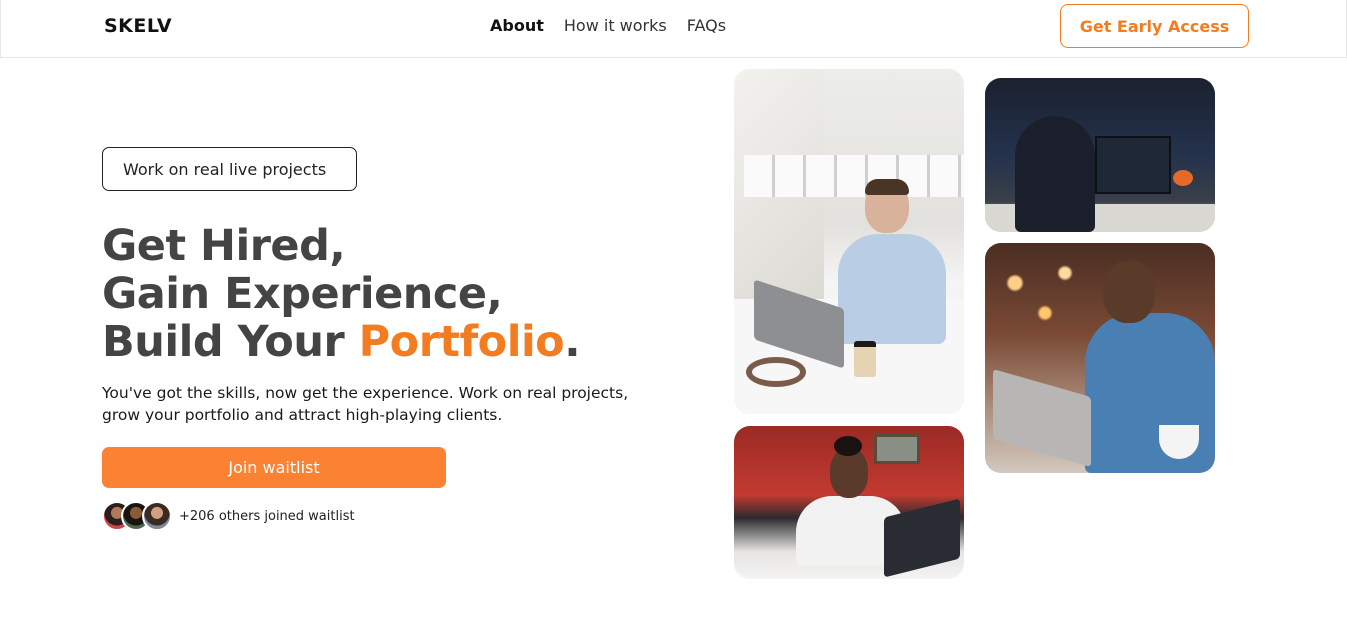 This screenshot has width=1347, height=635. What do you see at coordinates (1100, 155) in the screenshot?
I see `photo-developer-at-monitor` at bounding box center [1100, 155].